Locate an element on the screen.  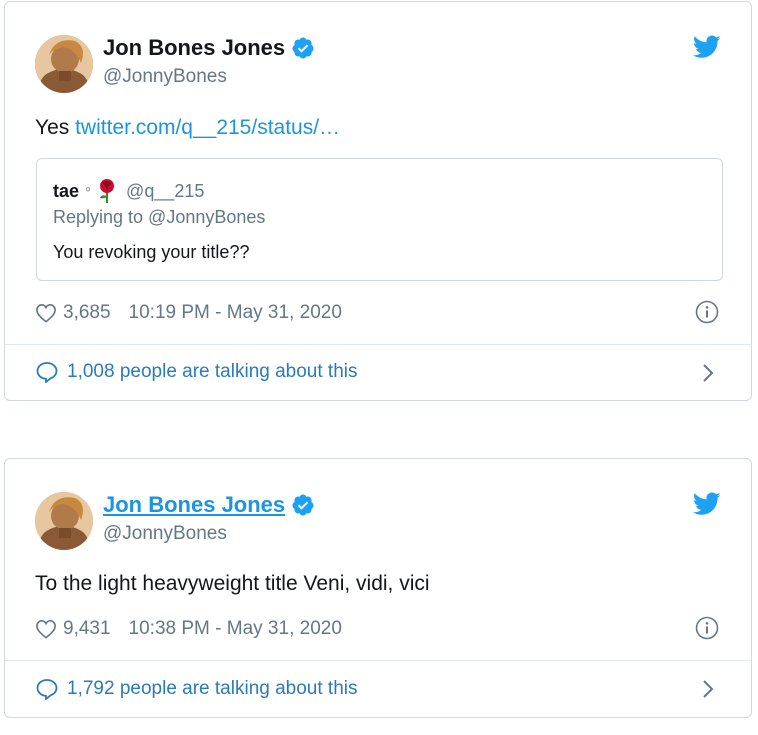
quote-text: You revoking your title?? is located at coordinates (151, 252).